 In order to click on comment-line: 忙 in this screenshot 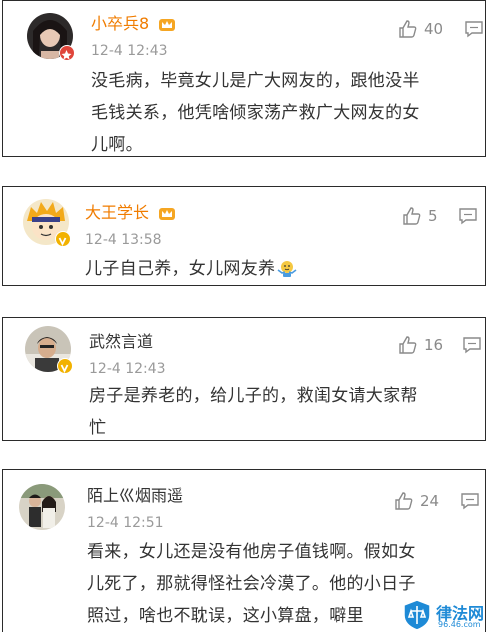, I will do `click(98, 428)`.